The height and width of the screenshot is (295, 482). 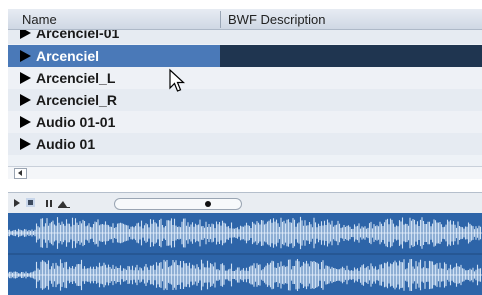 I want to click on chevron-left-icon, so click(x=20, y=173).